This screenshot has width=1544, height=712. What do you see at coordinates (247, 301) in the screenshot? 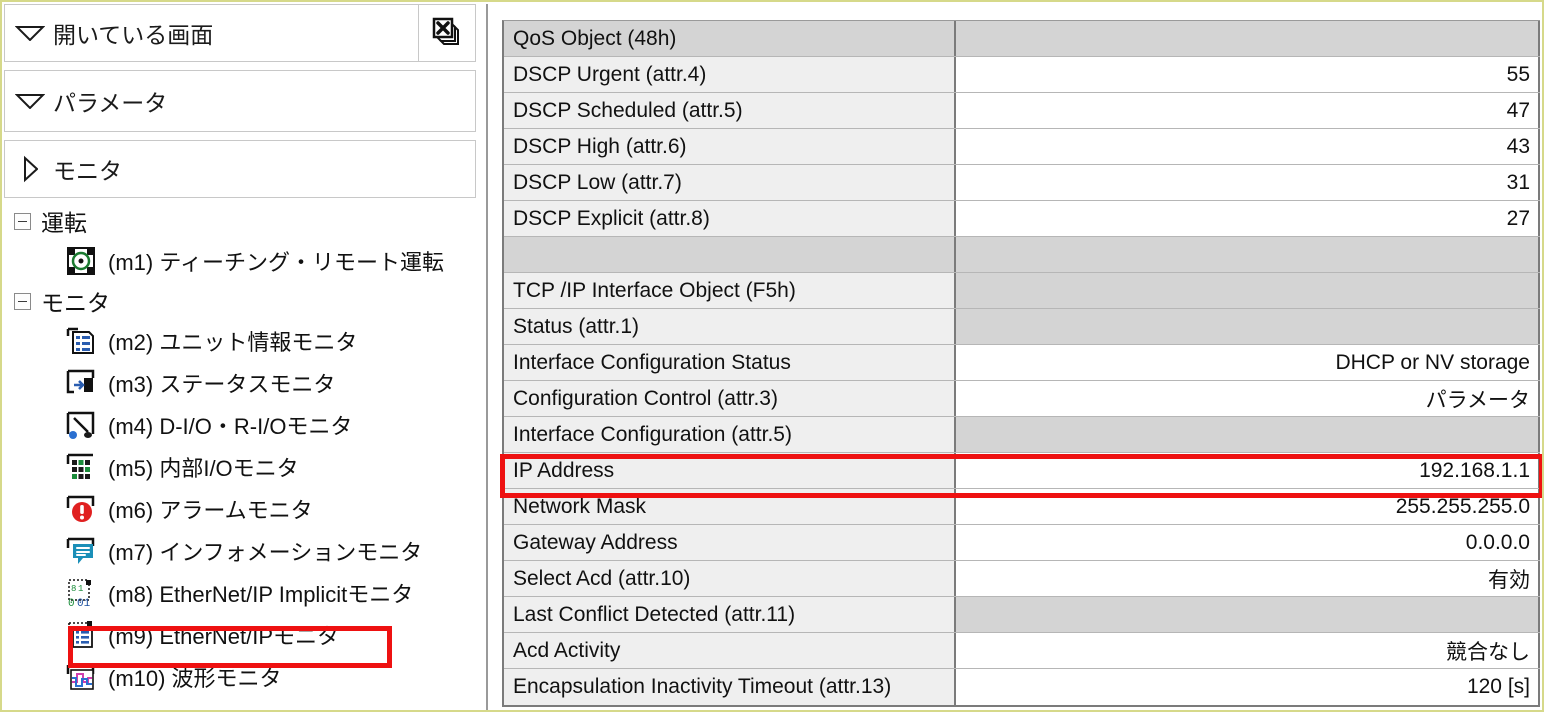
I see `tree-group-monitor: モニタ` at bounding box center [247, 301].